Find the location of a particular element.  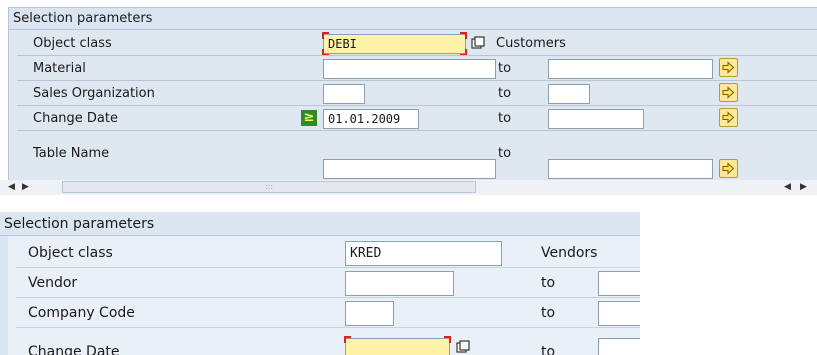

table-name-to-input is located at coordinates (630, 169).